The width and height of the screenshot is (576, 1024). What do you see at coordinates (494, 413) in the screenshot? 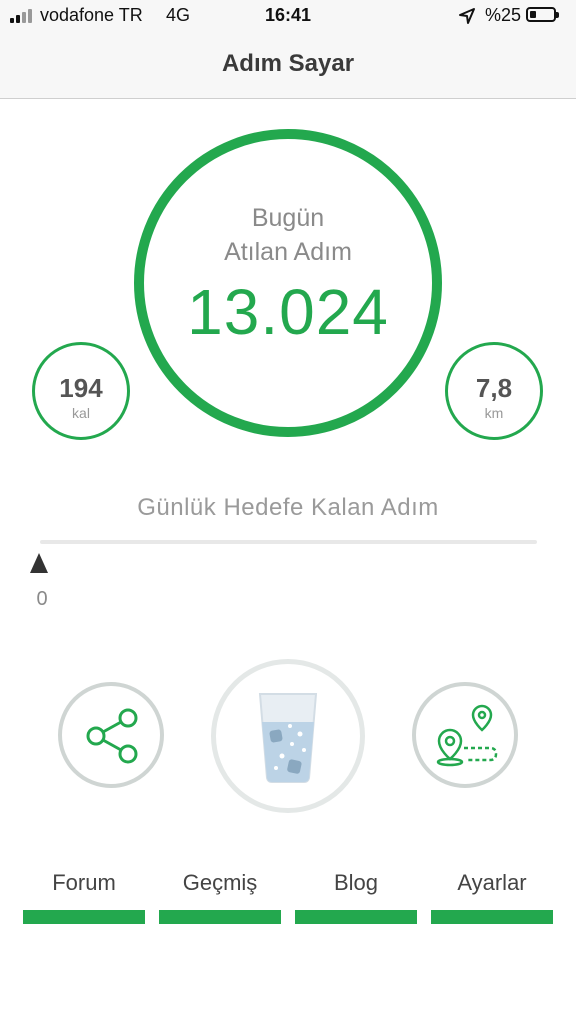
I see `distance-unit: km` at bounding box center [494, 413].